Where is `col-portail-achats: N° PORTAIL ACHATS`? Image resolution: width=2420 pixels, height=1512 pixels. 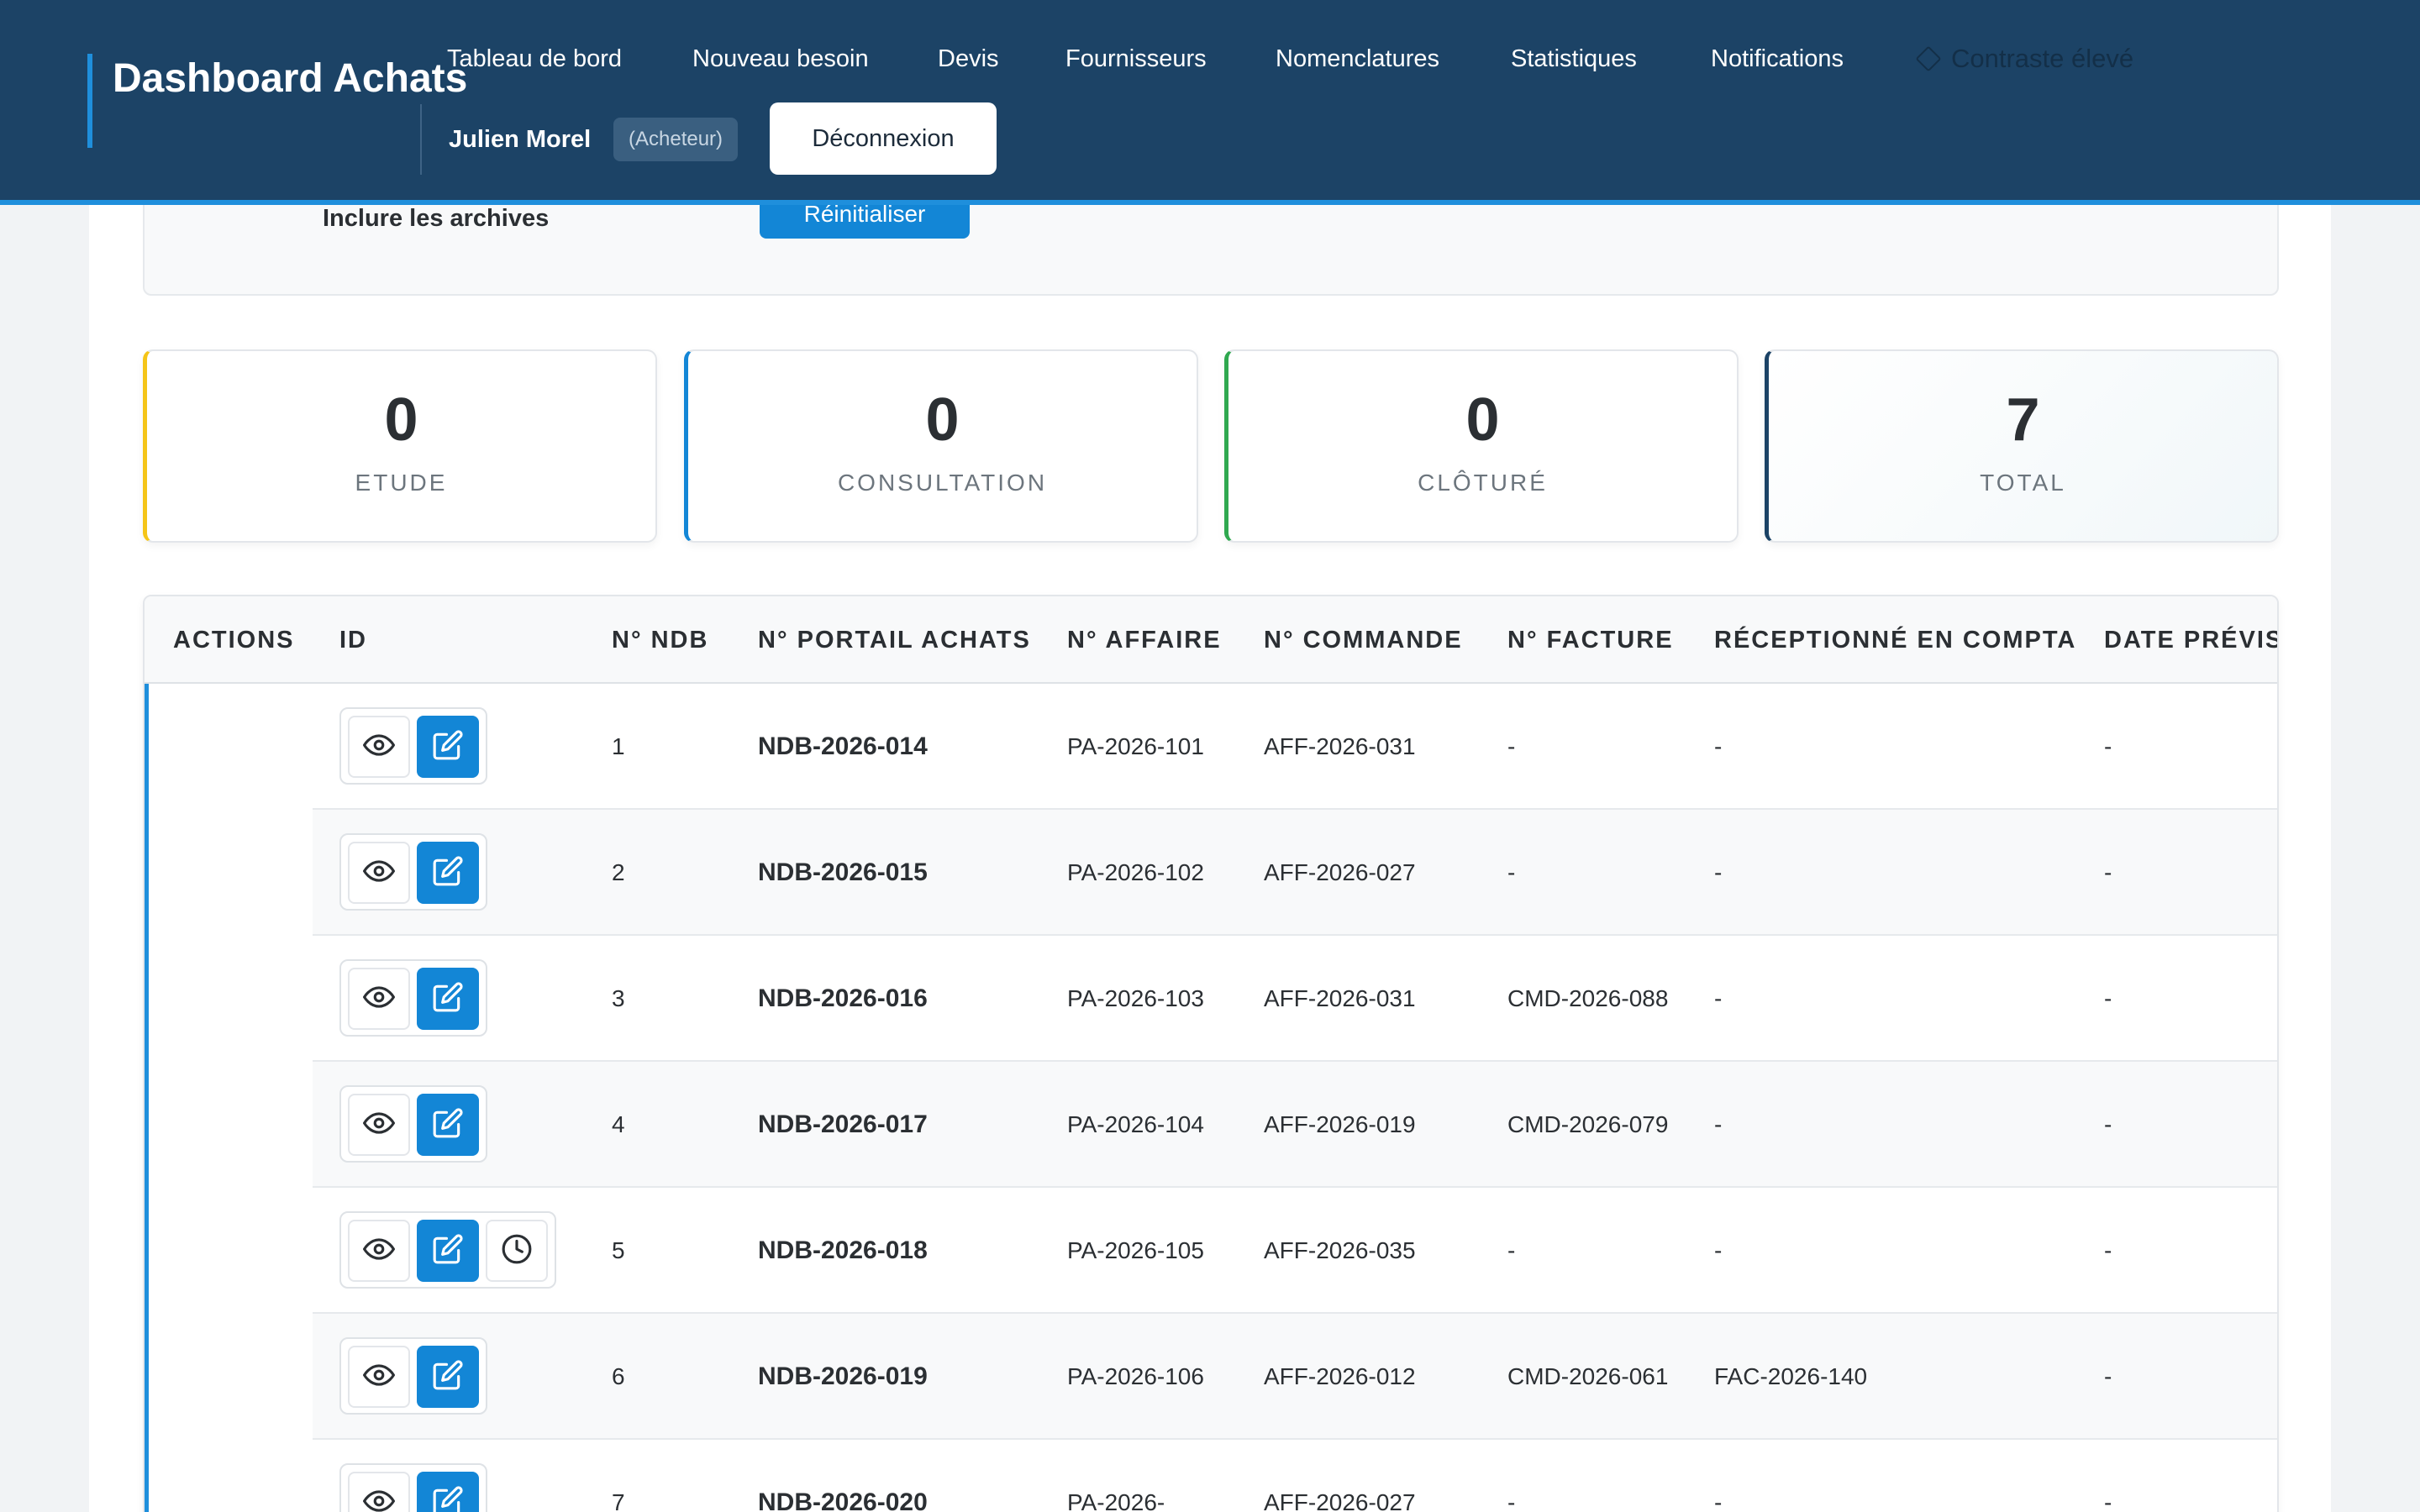 col-portail-achats: N° PORTAIL ACHATS is located at coordinates (895, 640).